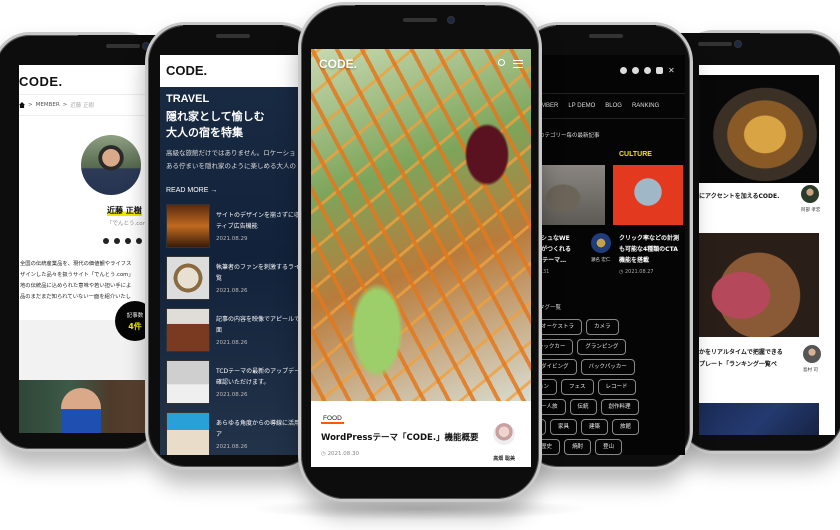  I want to click on breadcrumb-current: 近藤 正樹, so click(82, 106).